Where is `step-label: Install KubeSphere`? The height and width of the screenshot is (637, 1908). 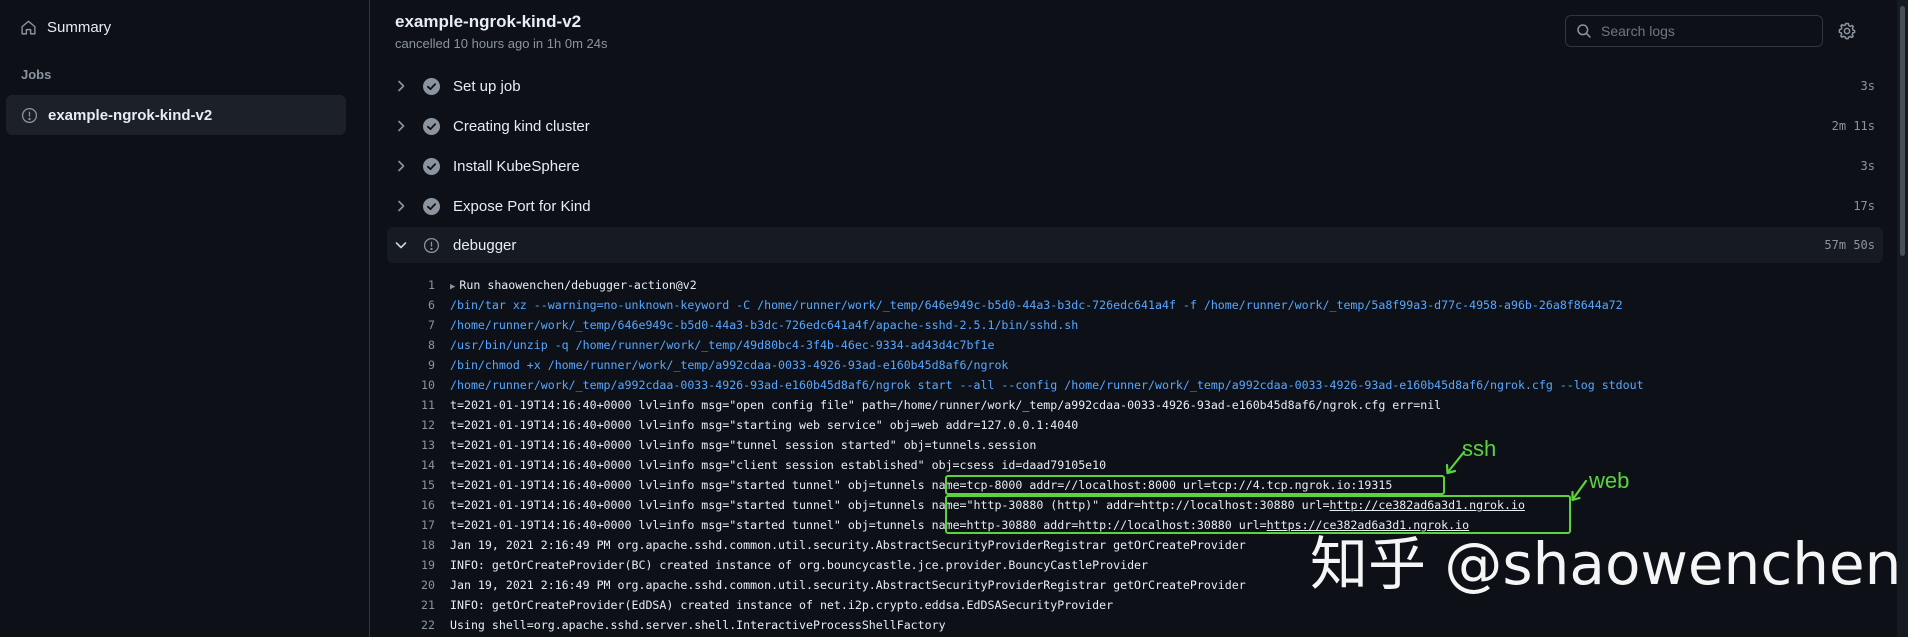 step-label: Install KubeSphere is located at coordinates (516, 166).